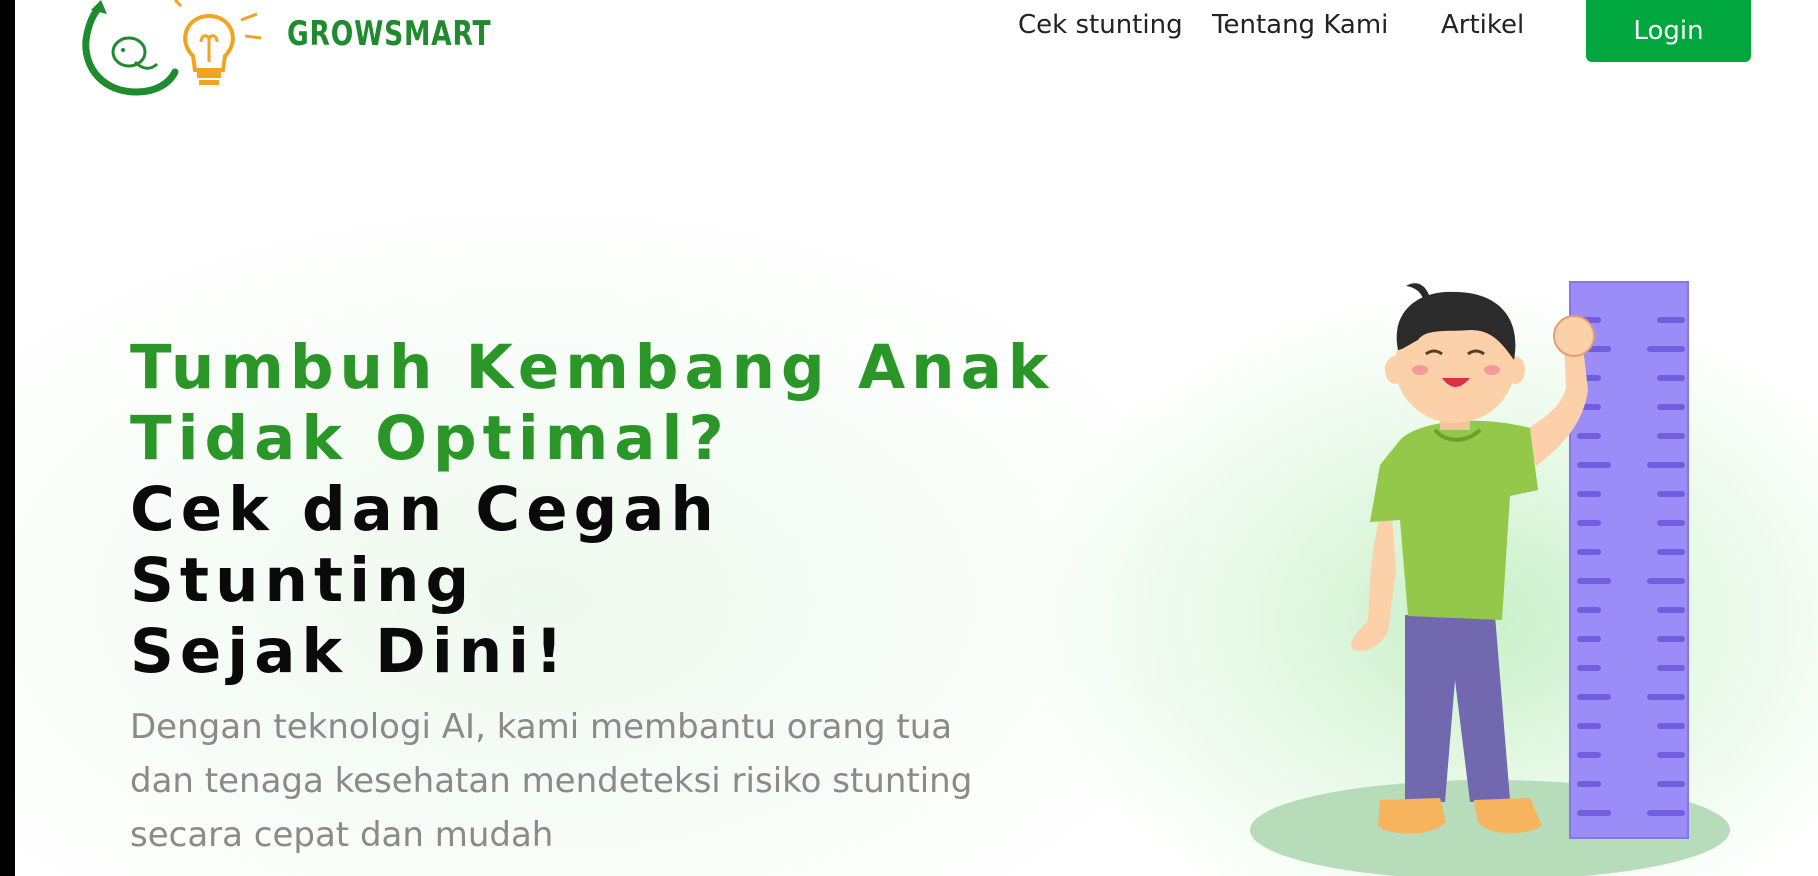 The image size is (1818, 876). I want to click on login-button: Login, so click(1668, 31).